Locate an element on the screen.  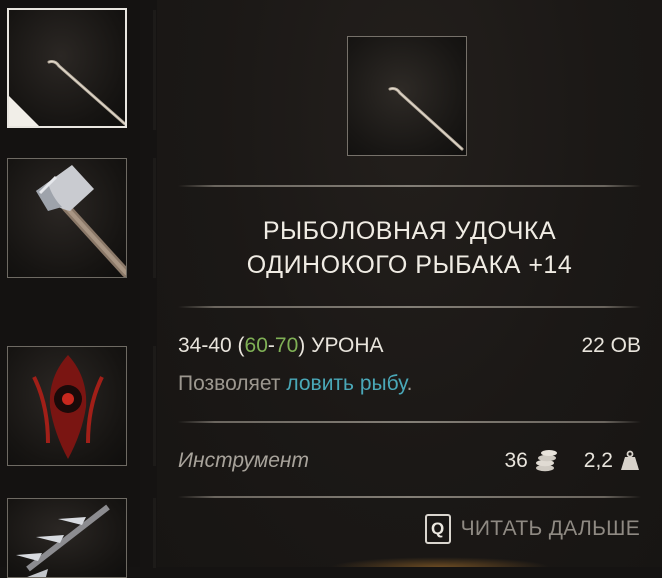
q-key-icon: Q is located at coordinates (437, 529).